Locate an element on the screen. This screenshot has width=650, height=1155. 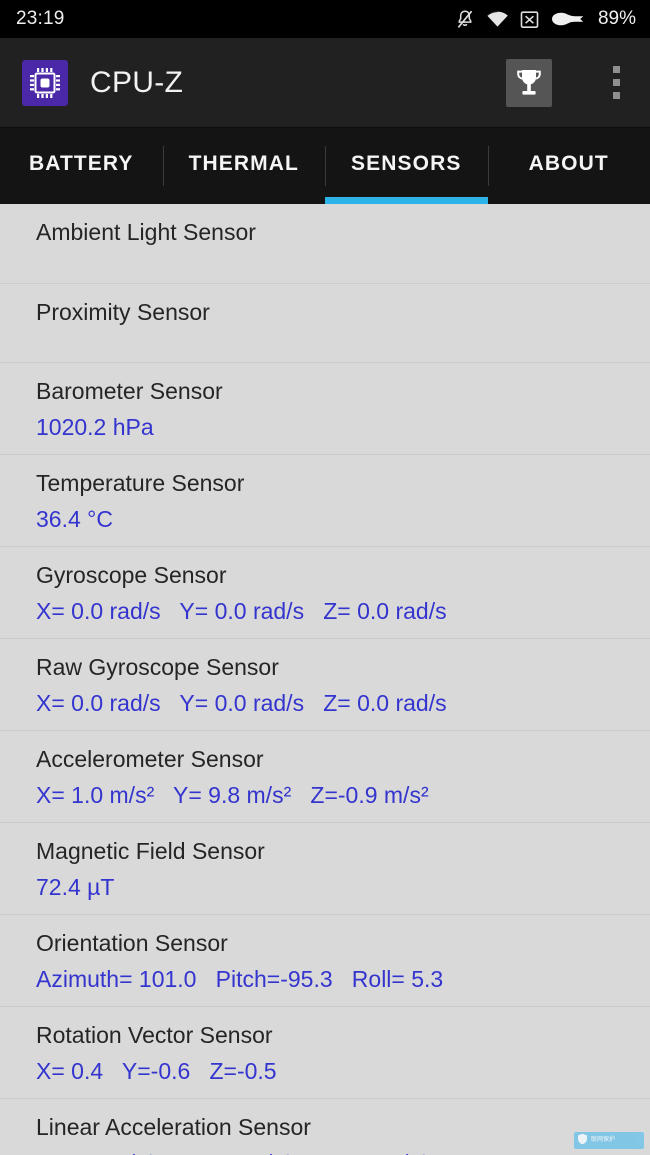
security-watermark-badge: 联网保护 is located at coordinates (609, 1140).